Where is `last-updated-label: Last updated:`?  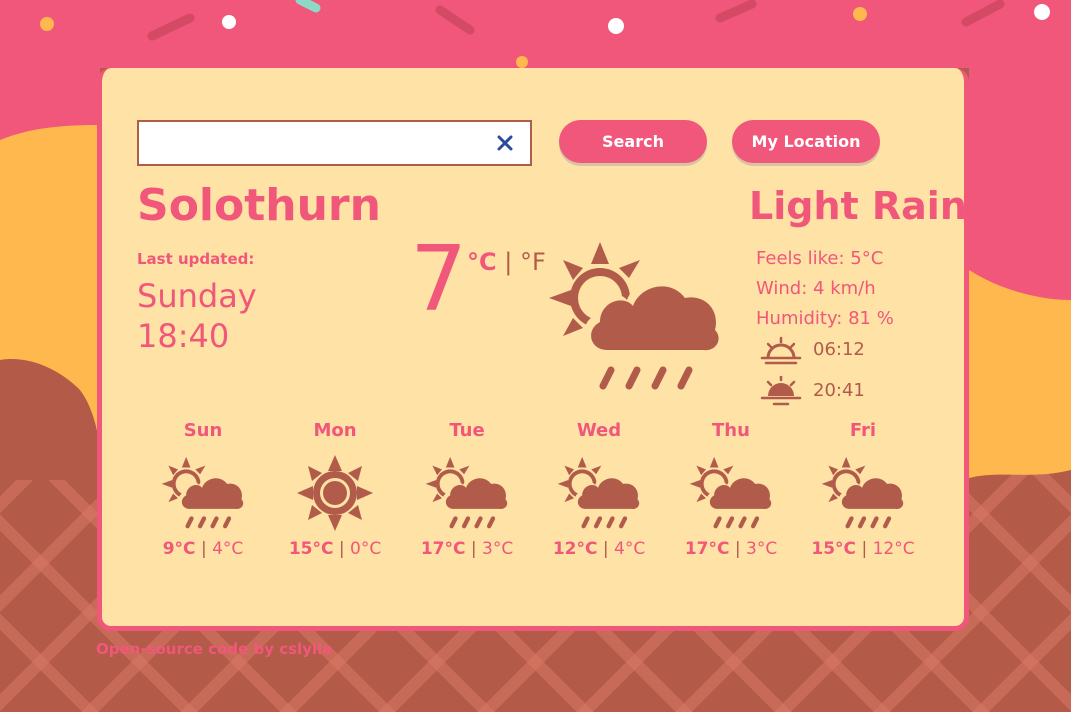 last-updated-label: Last updated: is located at coordinates (196, 259).